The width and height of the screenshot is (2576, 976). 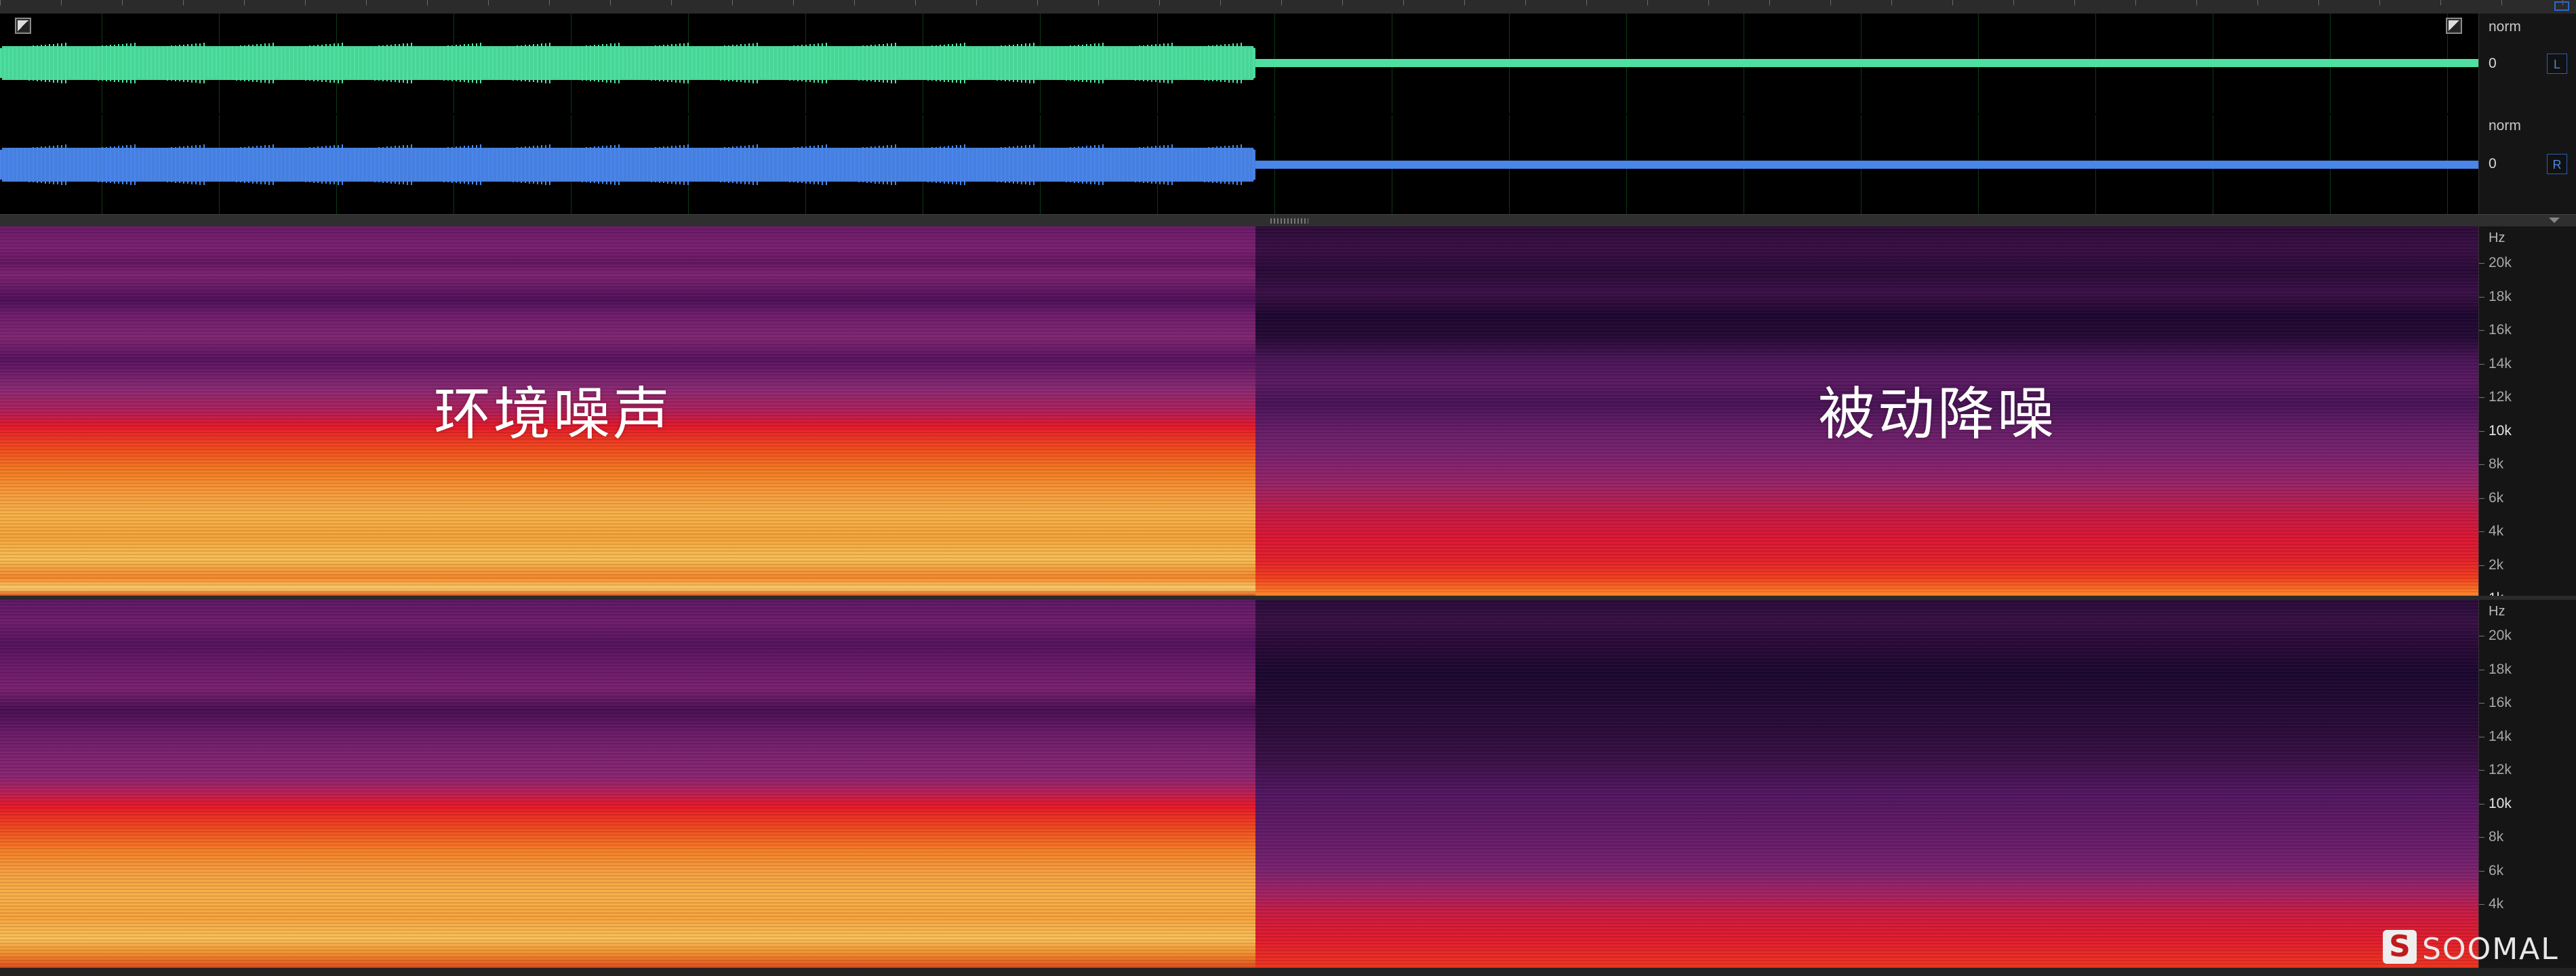 What do you see at coordinates (2496, 837) in the screenshot?
I see `frequency-tick-label: 8k` at bounding box center [2496, 837].